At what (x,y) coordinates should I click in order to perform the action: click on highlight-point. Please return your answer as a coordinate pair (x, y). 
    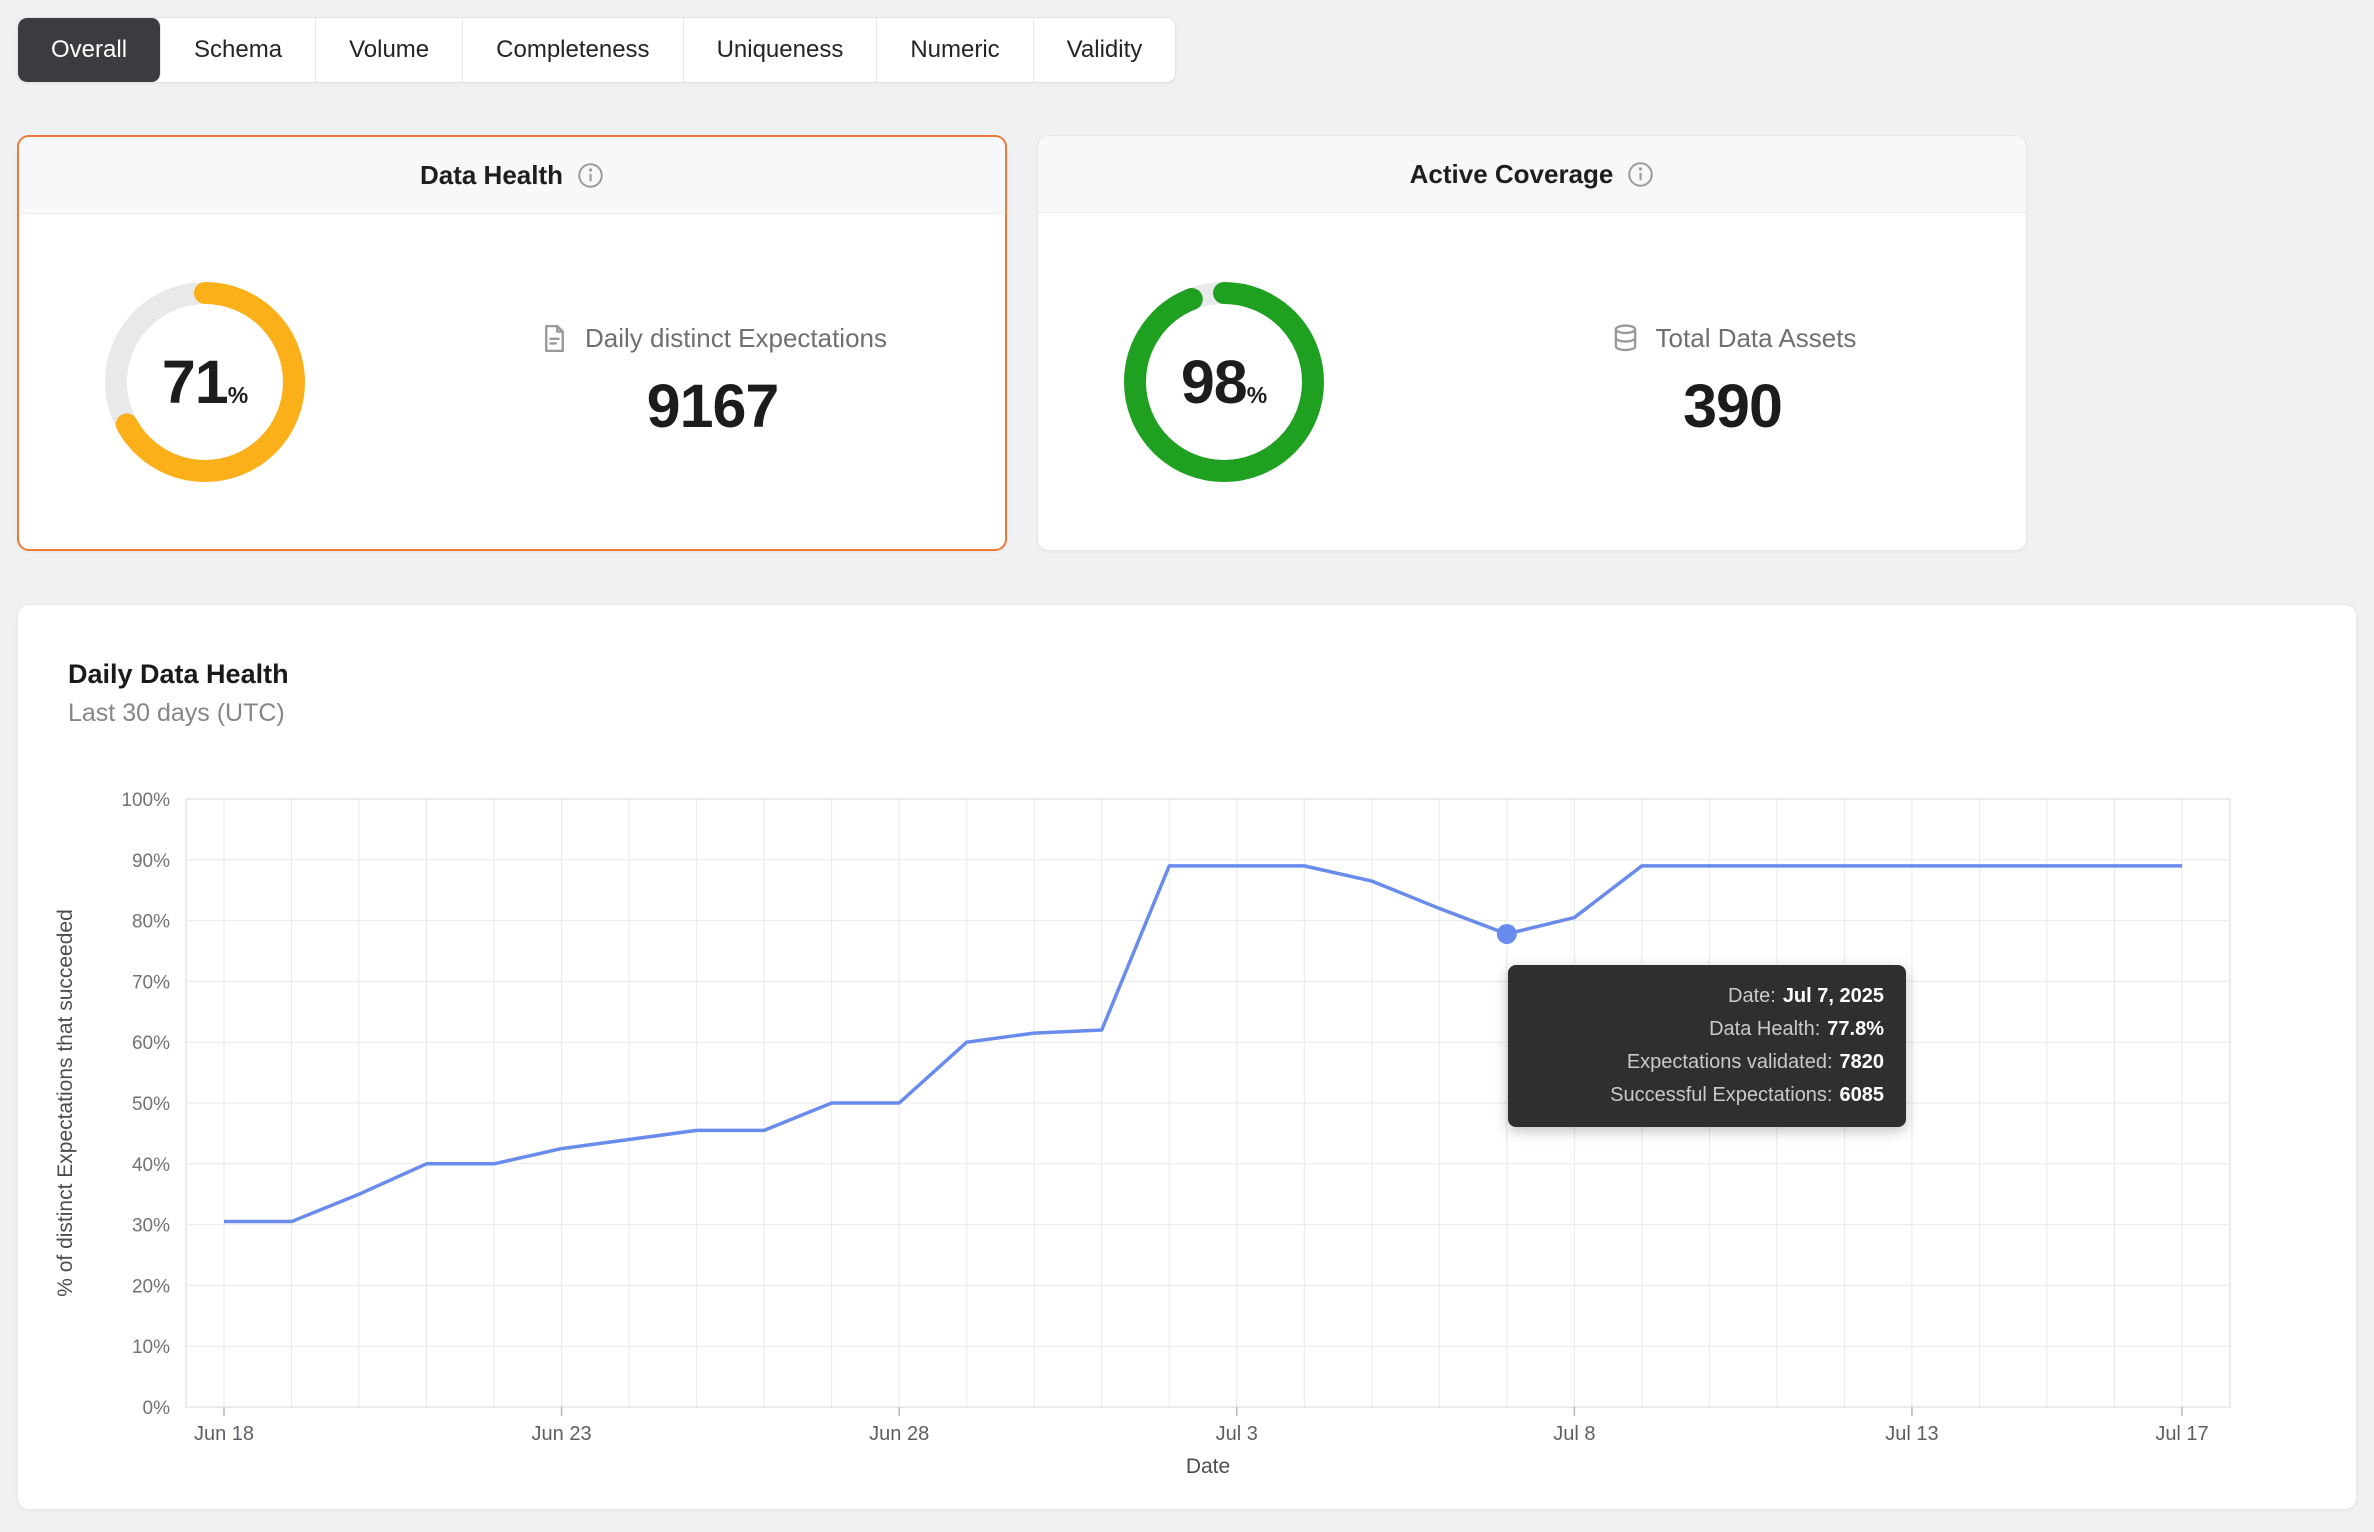
    Looking at the image, I should click on (1506, 933).